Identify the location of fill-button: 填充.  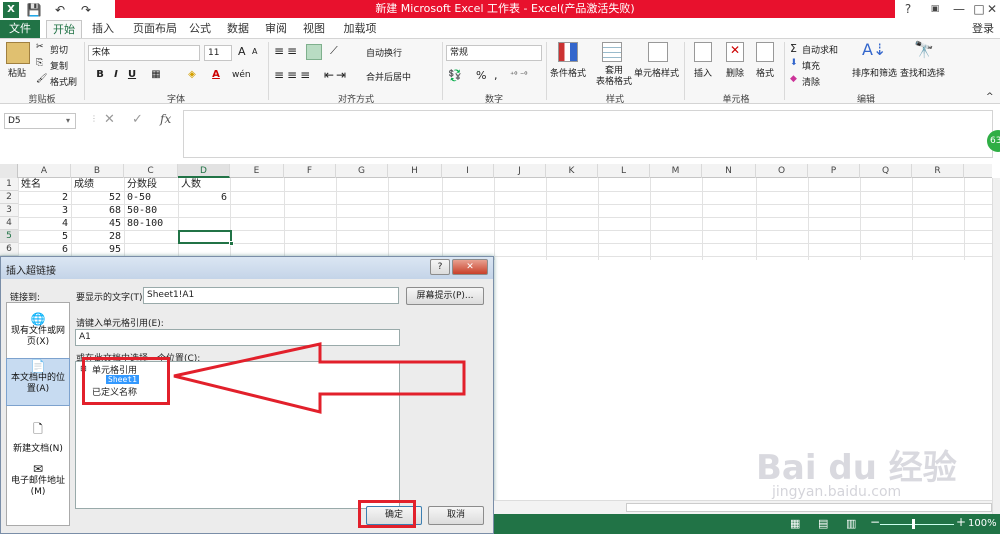
(811, 65).